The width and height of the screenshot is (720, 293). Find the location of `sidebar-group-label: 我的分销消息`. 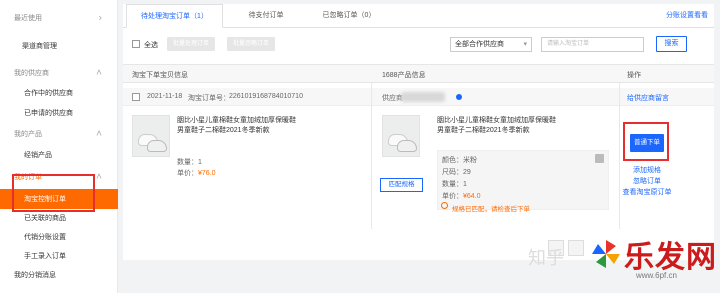

sidebar-group-label: 我的分销消息 is located at coordinates (35, 275).